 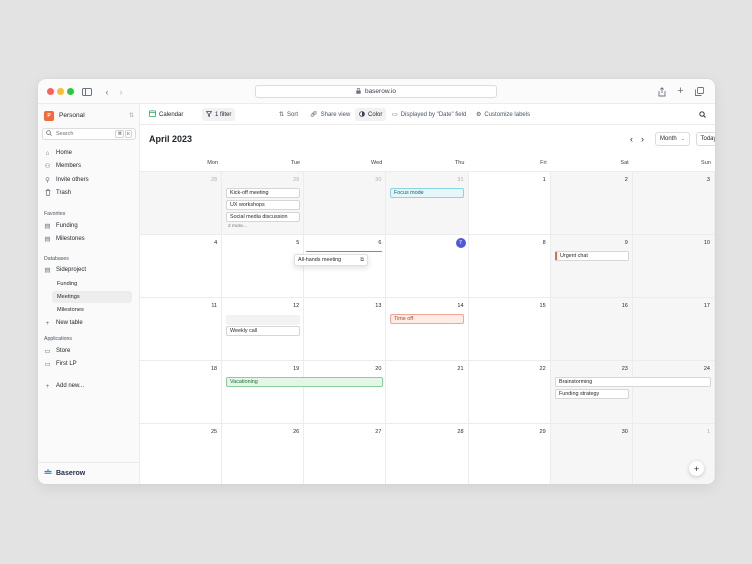 What do you see at coordinates (69, 323) in the screenshot?
I see `sidebar-item-label: New table` at bounding box center [69, 323].